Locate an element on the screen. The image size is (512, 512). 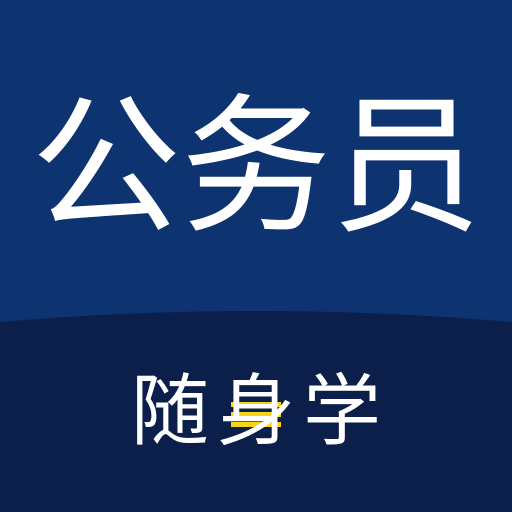
subtitle-highlight-char: 身 is located at coordinates (256, 412).